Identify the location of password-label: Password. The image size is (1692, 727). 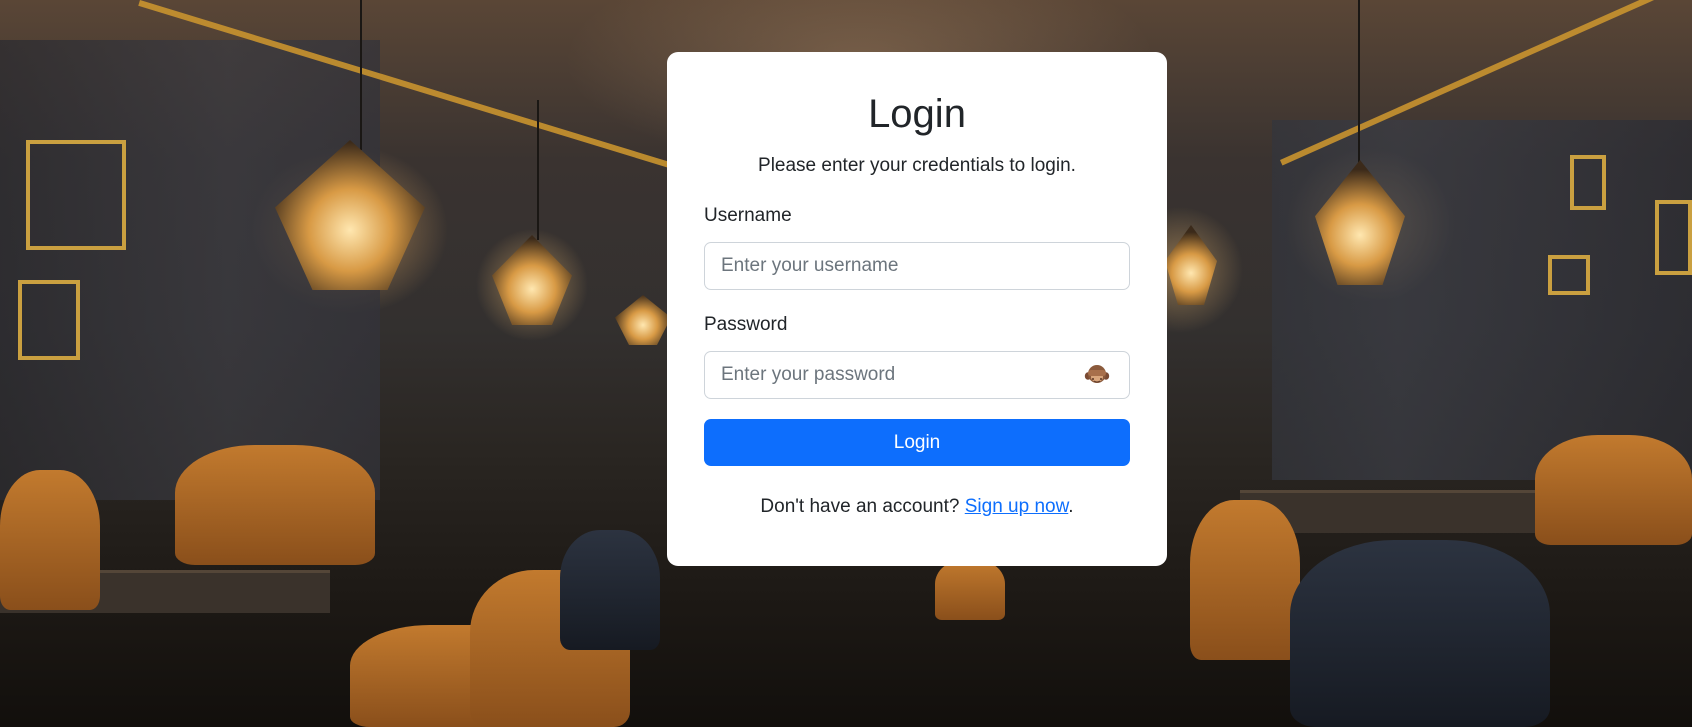
(746, 324).